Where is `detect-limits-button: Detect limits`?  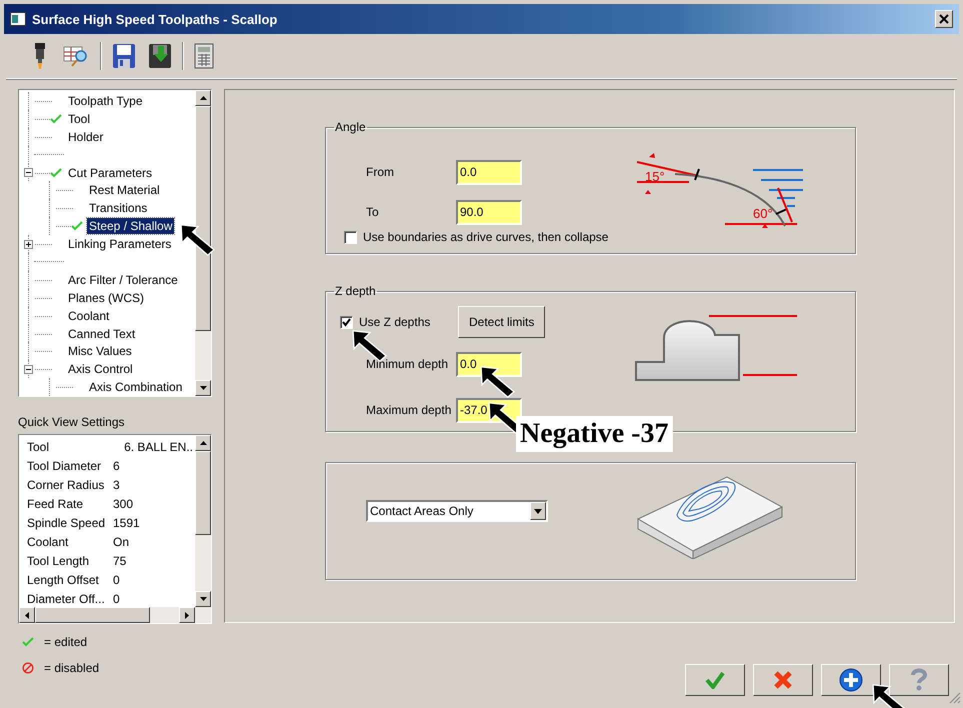 detect-limits-button: Detect limits is located at coordinates (502, 322).